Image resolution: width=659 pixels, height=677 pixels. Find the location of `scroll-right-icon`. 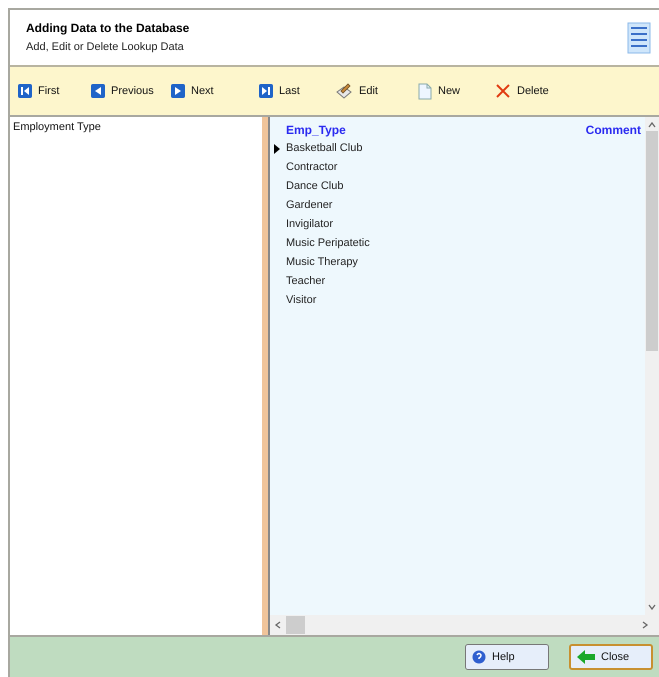

scroll-right-icon is located at coordinates (645, 625).